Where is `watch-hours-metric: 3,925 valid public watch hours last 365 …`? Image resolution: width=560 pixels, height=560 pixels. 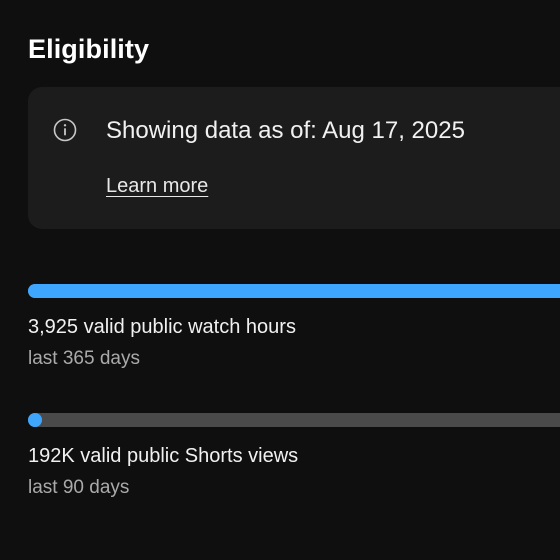
watch-hours-metric: 3,925 valid public watch hours last 365 … is located at coordinates (294, 327).